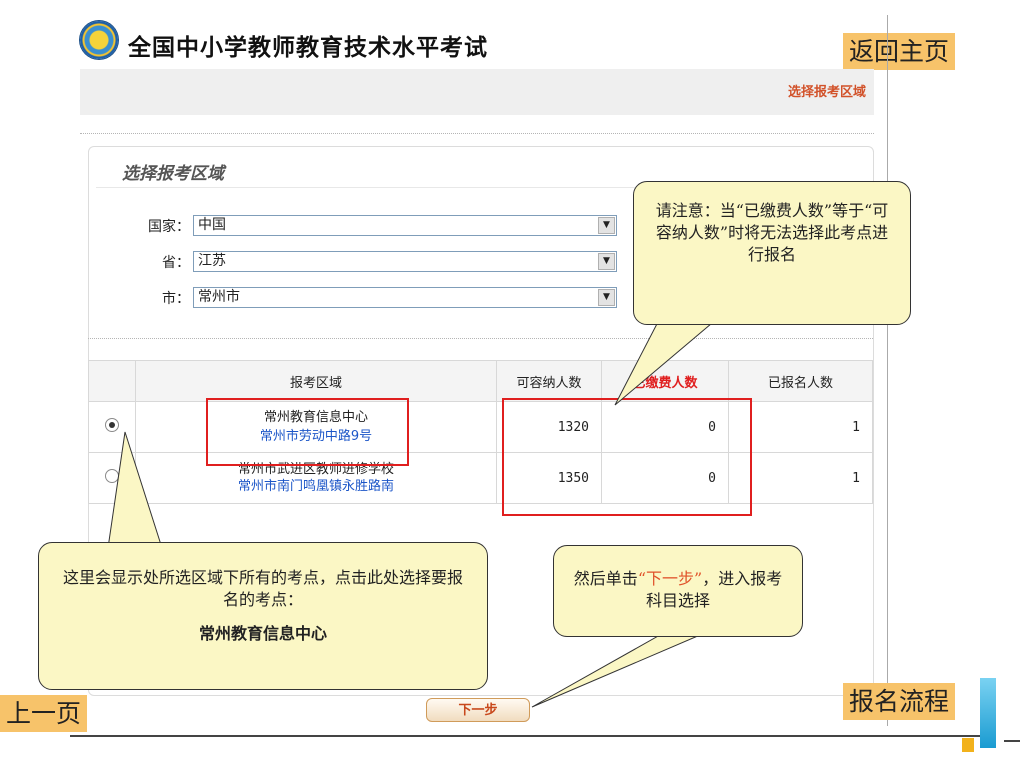 The height and width of the screenshot is (768, 1024). What do you see at coordinates (670, 578) in the screenshot?
I see `next-hint-highlight: “下一步”` at bounding box center [670, 578].